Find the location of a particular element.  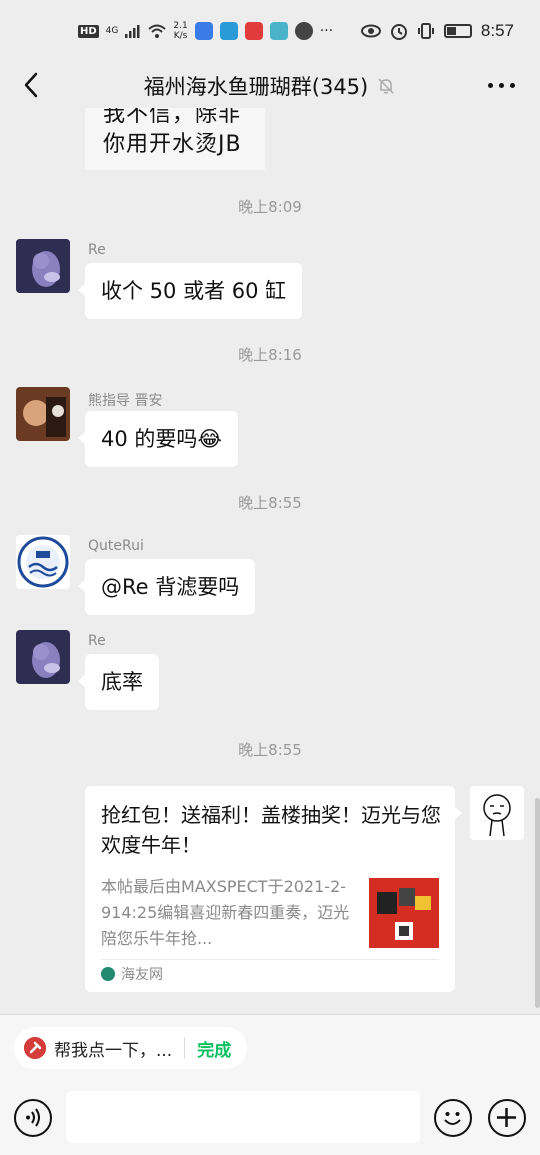

input-panel: 帮我点一下，... 完成 is located at coordinates (270, 1084).